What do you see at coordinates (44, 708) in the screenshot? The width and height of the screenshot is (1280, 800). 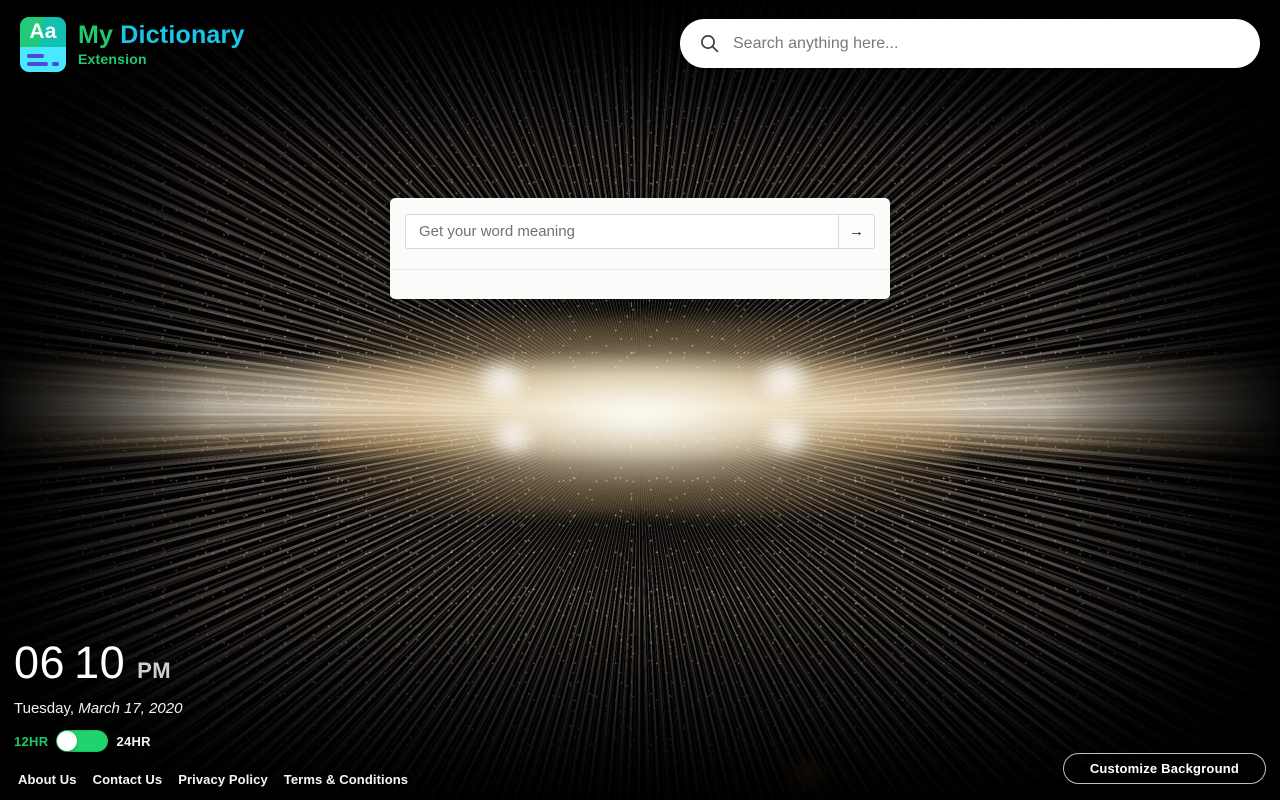 I see `clock-day-name: Tuesday,` at bounding box center [44, 708].